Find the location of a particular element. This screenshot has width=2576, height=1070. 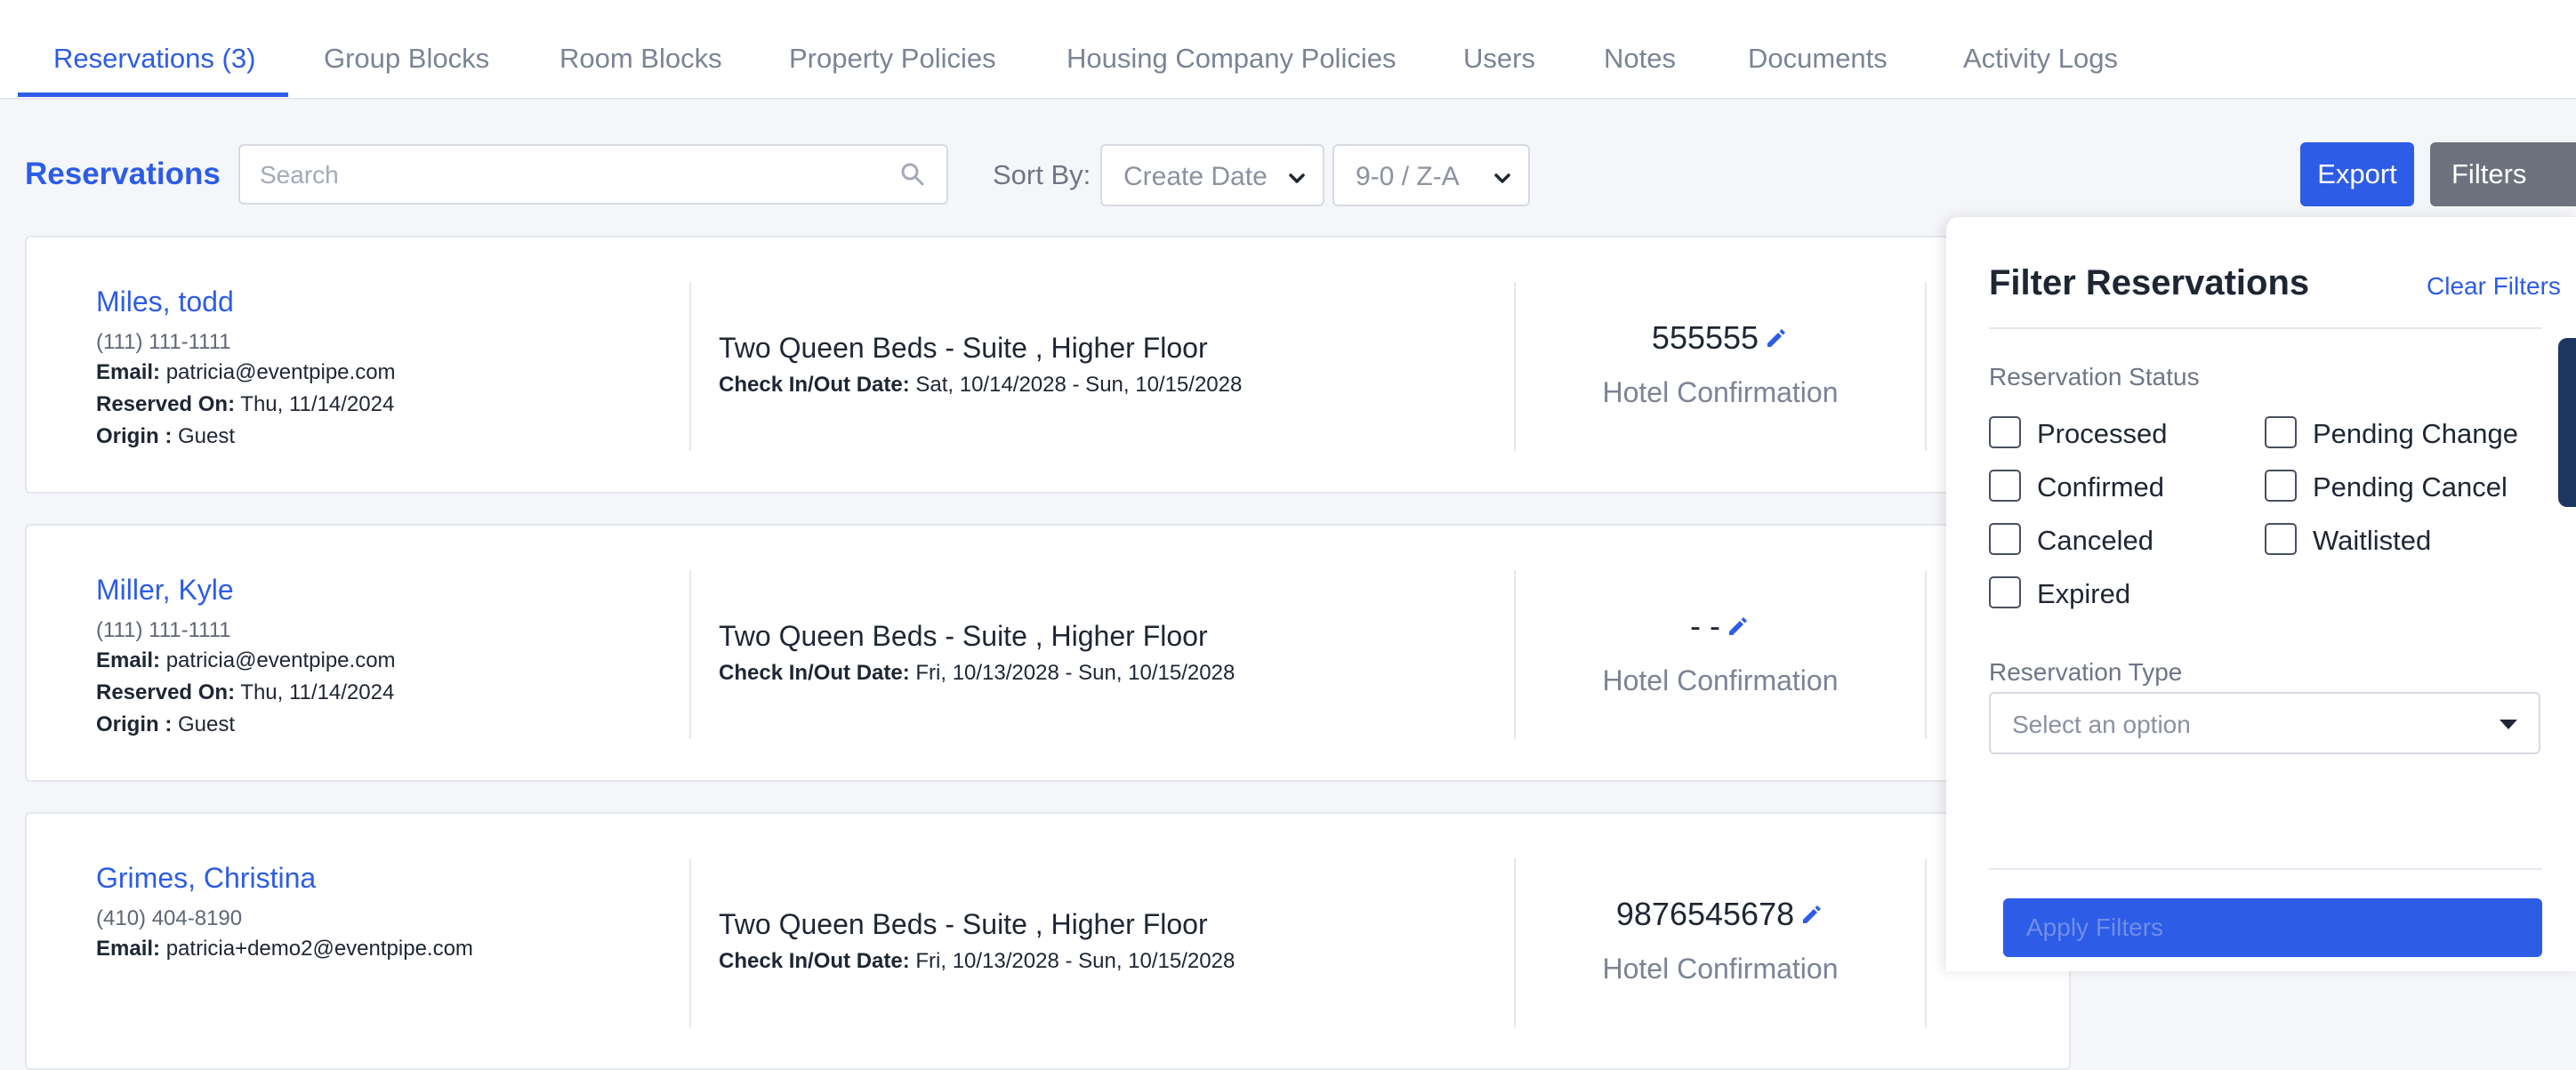

reservation-type-select: Select an option is located at coordinates (2264, 723).